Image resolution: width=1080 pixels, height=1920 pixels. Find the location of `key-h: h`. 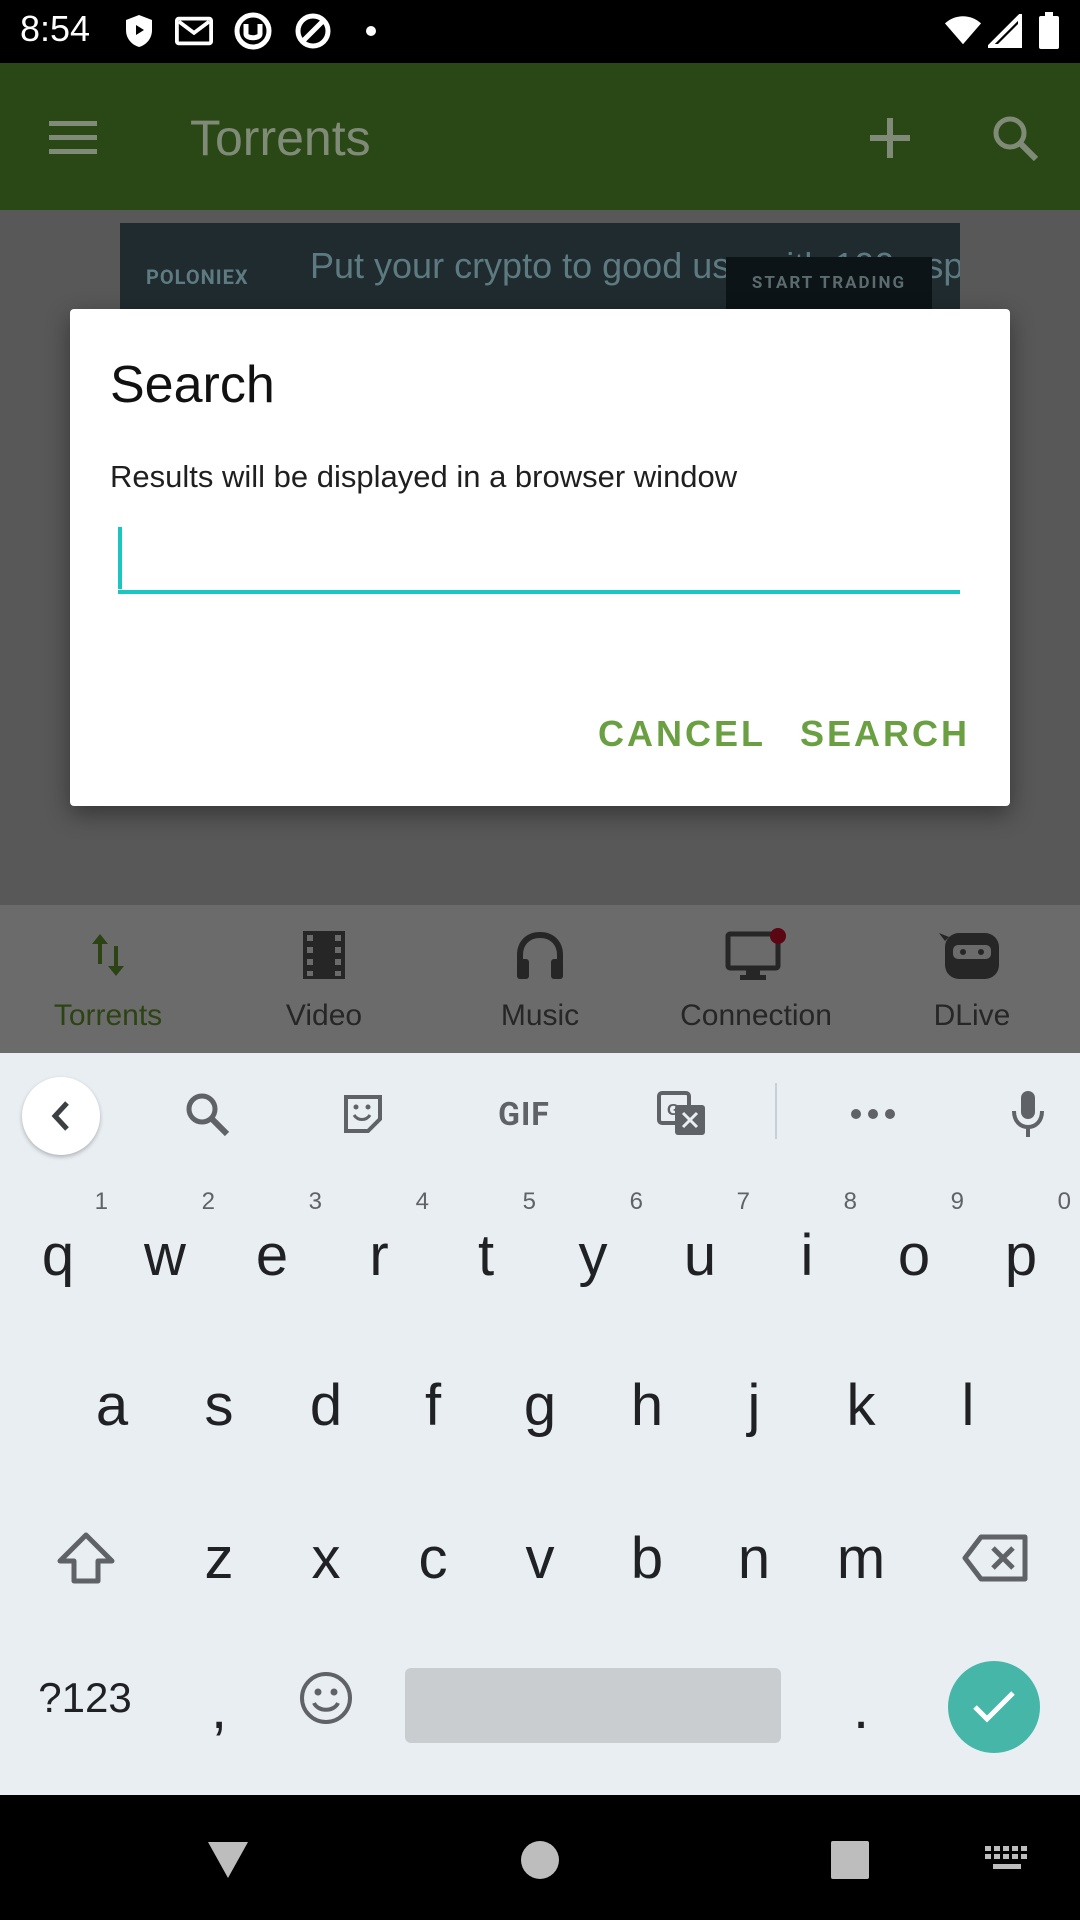

key-h: h is located at coordinates (647, 1395).